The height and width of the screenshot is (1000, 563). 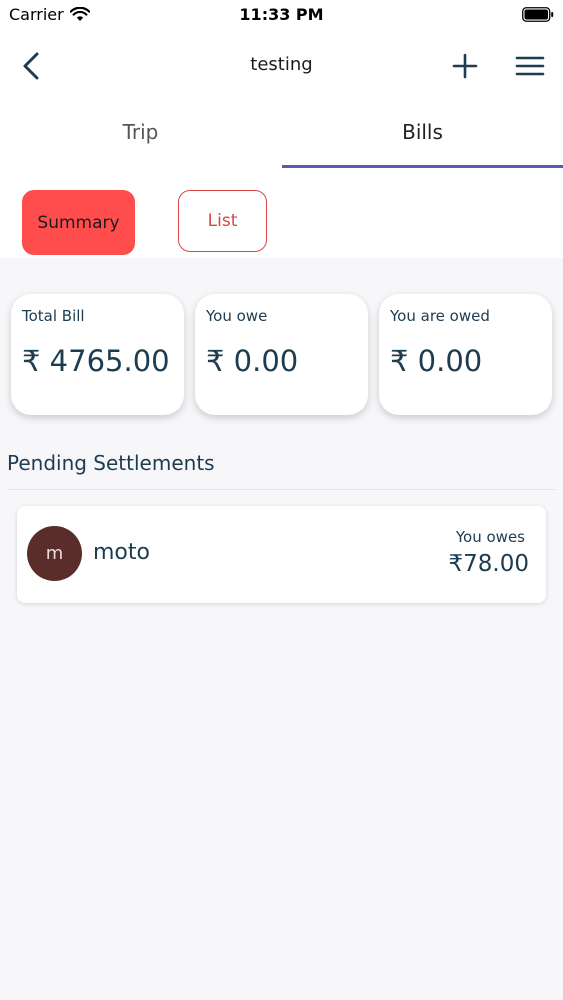 What do you see at coordinates (54, 553) in the screenshot?
I see `avatar: m` at bounding box center [54, 553].